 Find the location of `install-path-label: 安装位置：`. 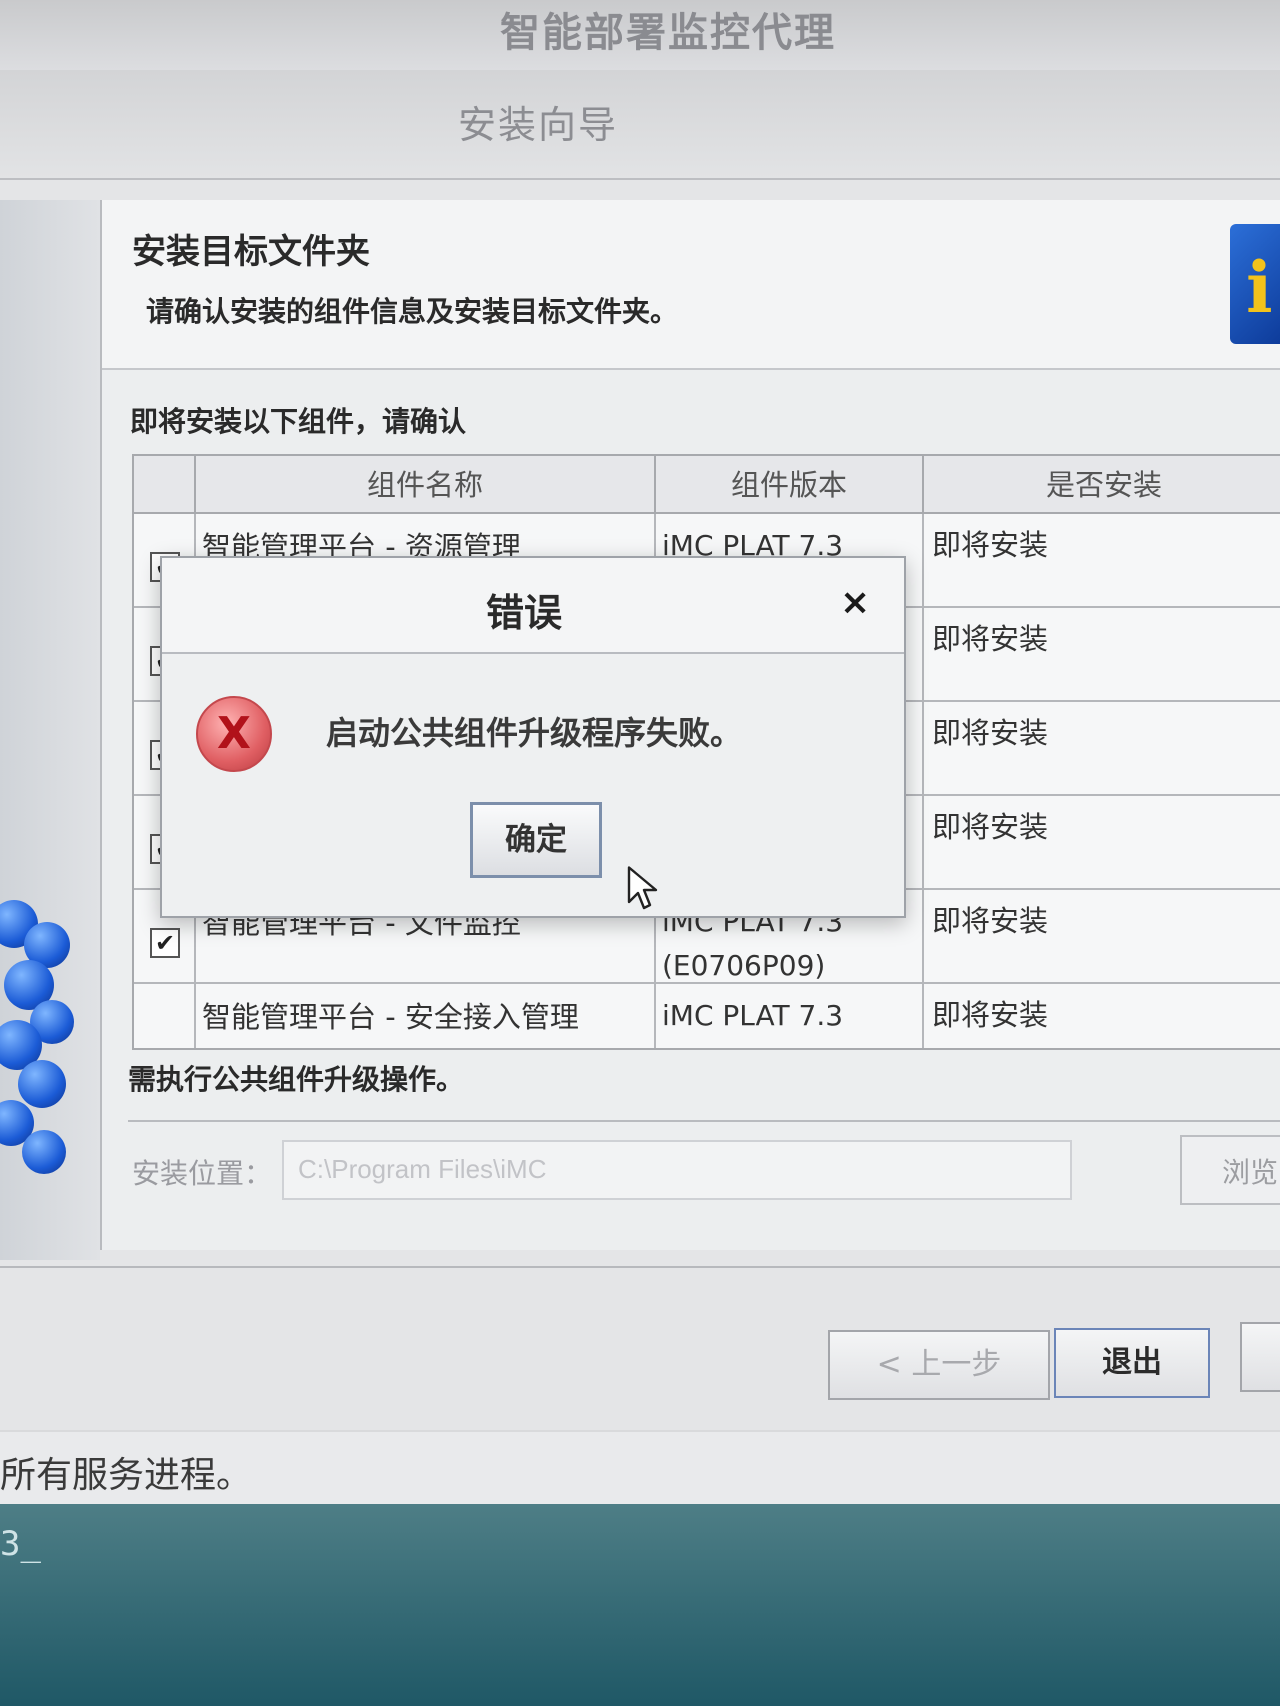

install-path-label: 安装位置： is located at coordinates (202, 1173).